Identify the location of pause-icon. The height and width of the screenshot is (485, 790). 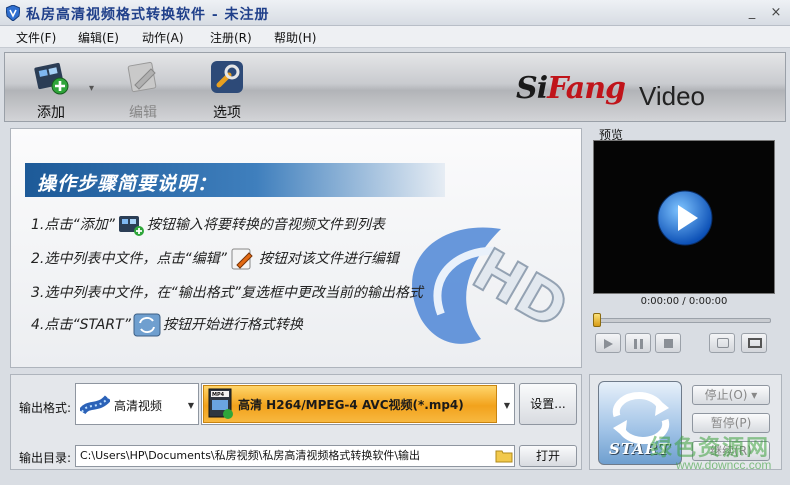
(638, 344).